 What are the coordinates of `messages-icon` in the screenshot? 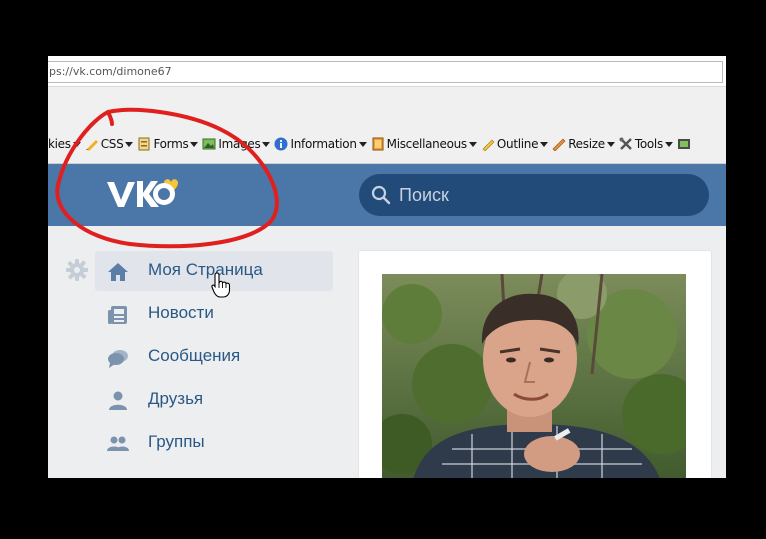 It's located at (118, 359).